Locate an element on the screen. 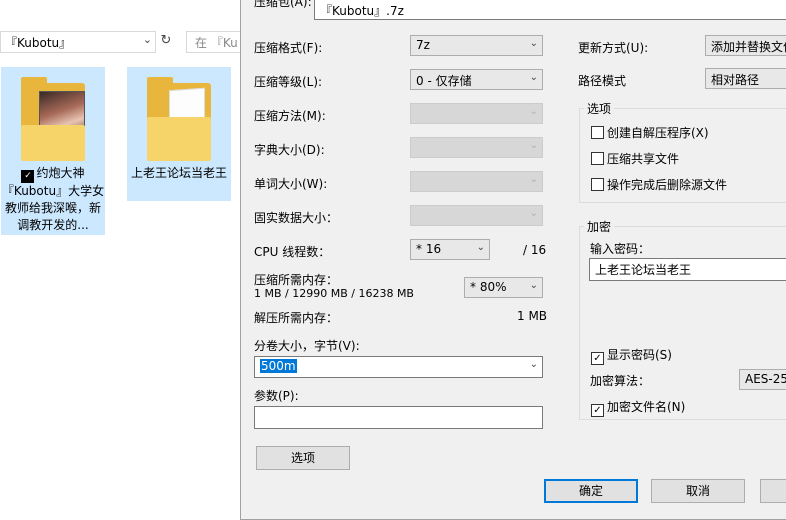 This screenshot has width=786, height=520. search-input: 在 『Ku is located at coordinates (216, 42).